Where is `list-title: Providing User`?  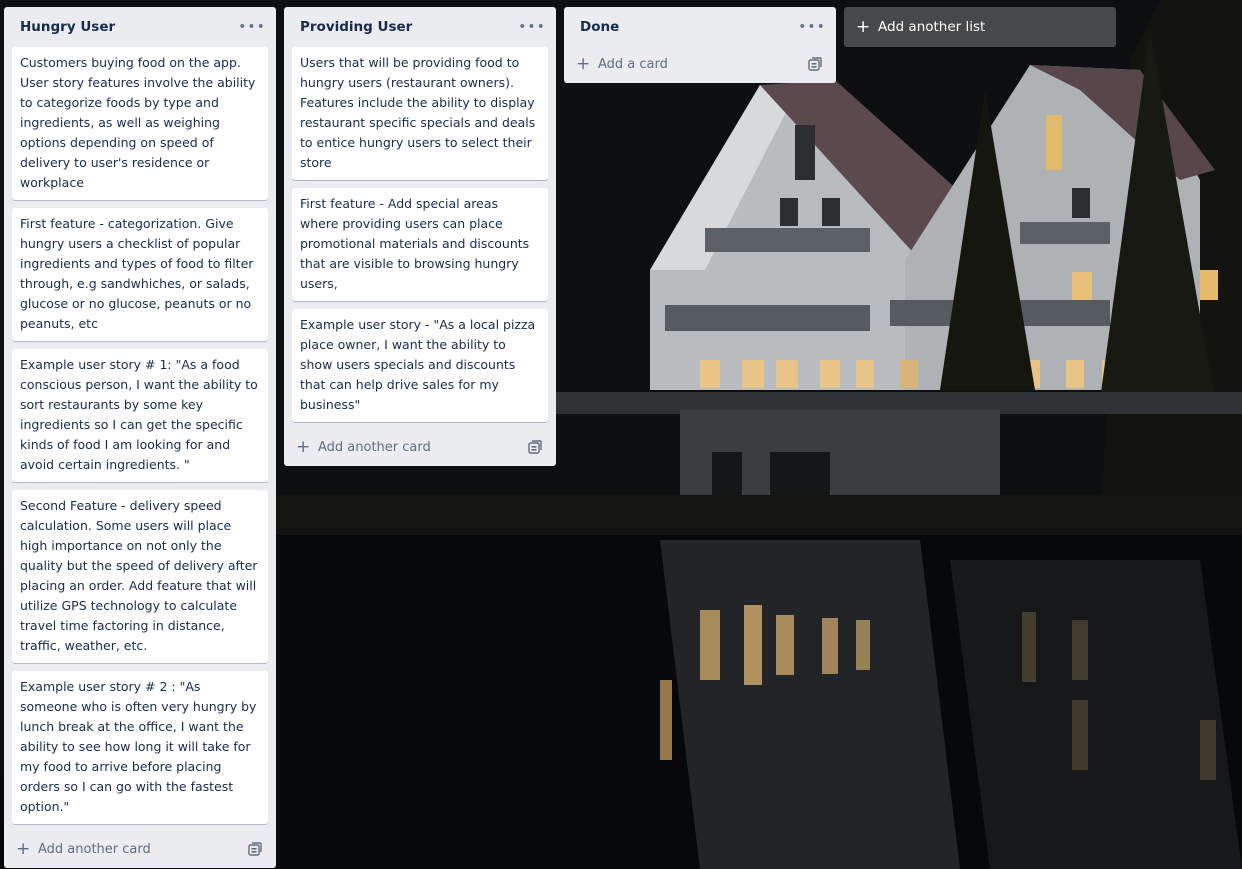 list-title: Providing User is located at coordinates (356, 27).